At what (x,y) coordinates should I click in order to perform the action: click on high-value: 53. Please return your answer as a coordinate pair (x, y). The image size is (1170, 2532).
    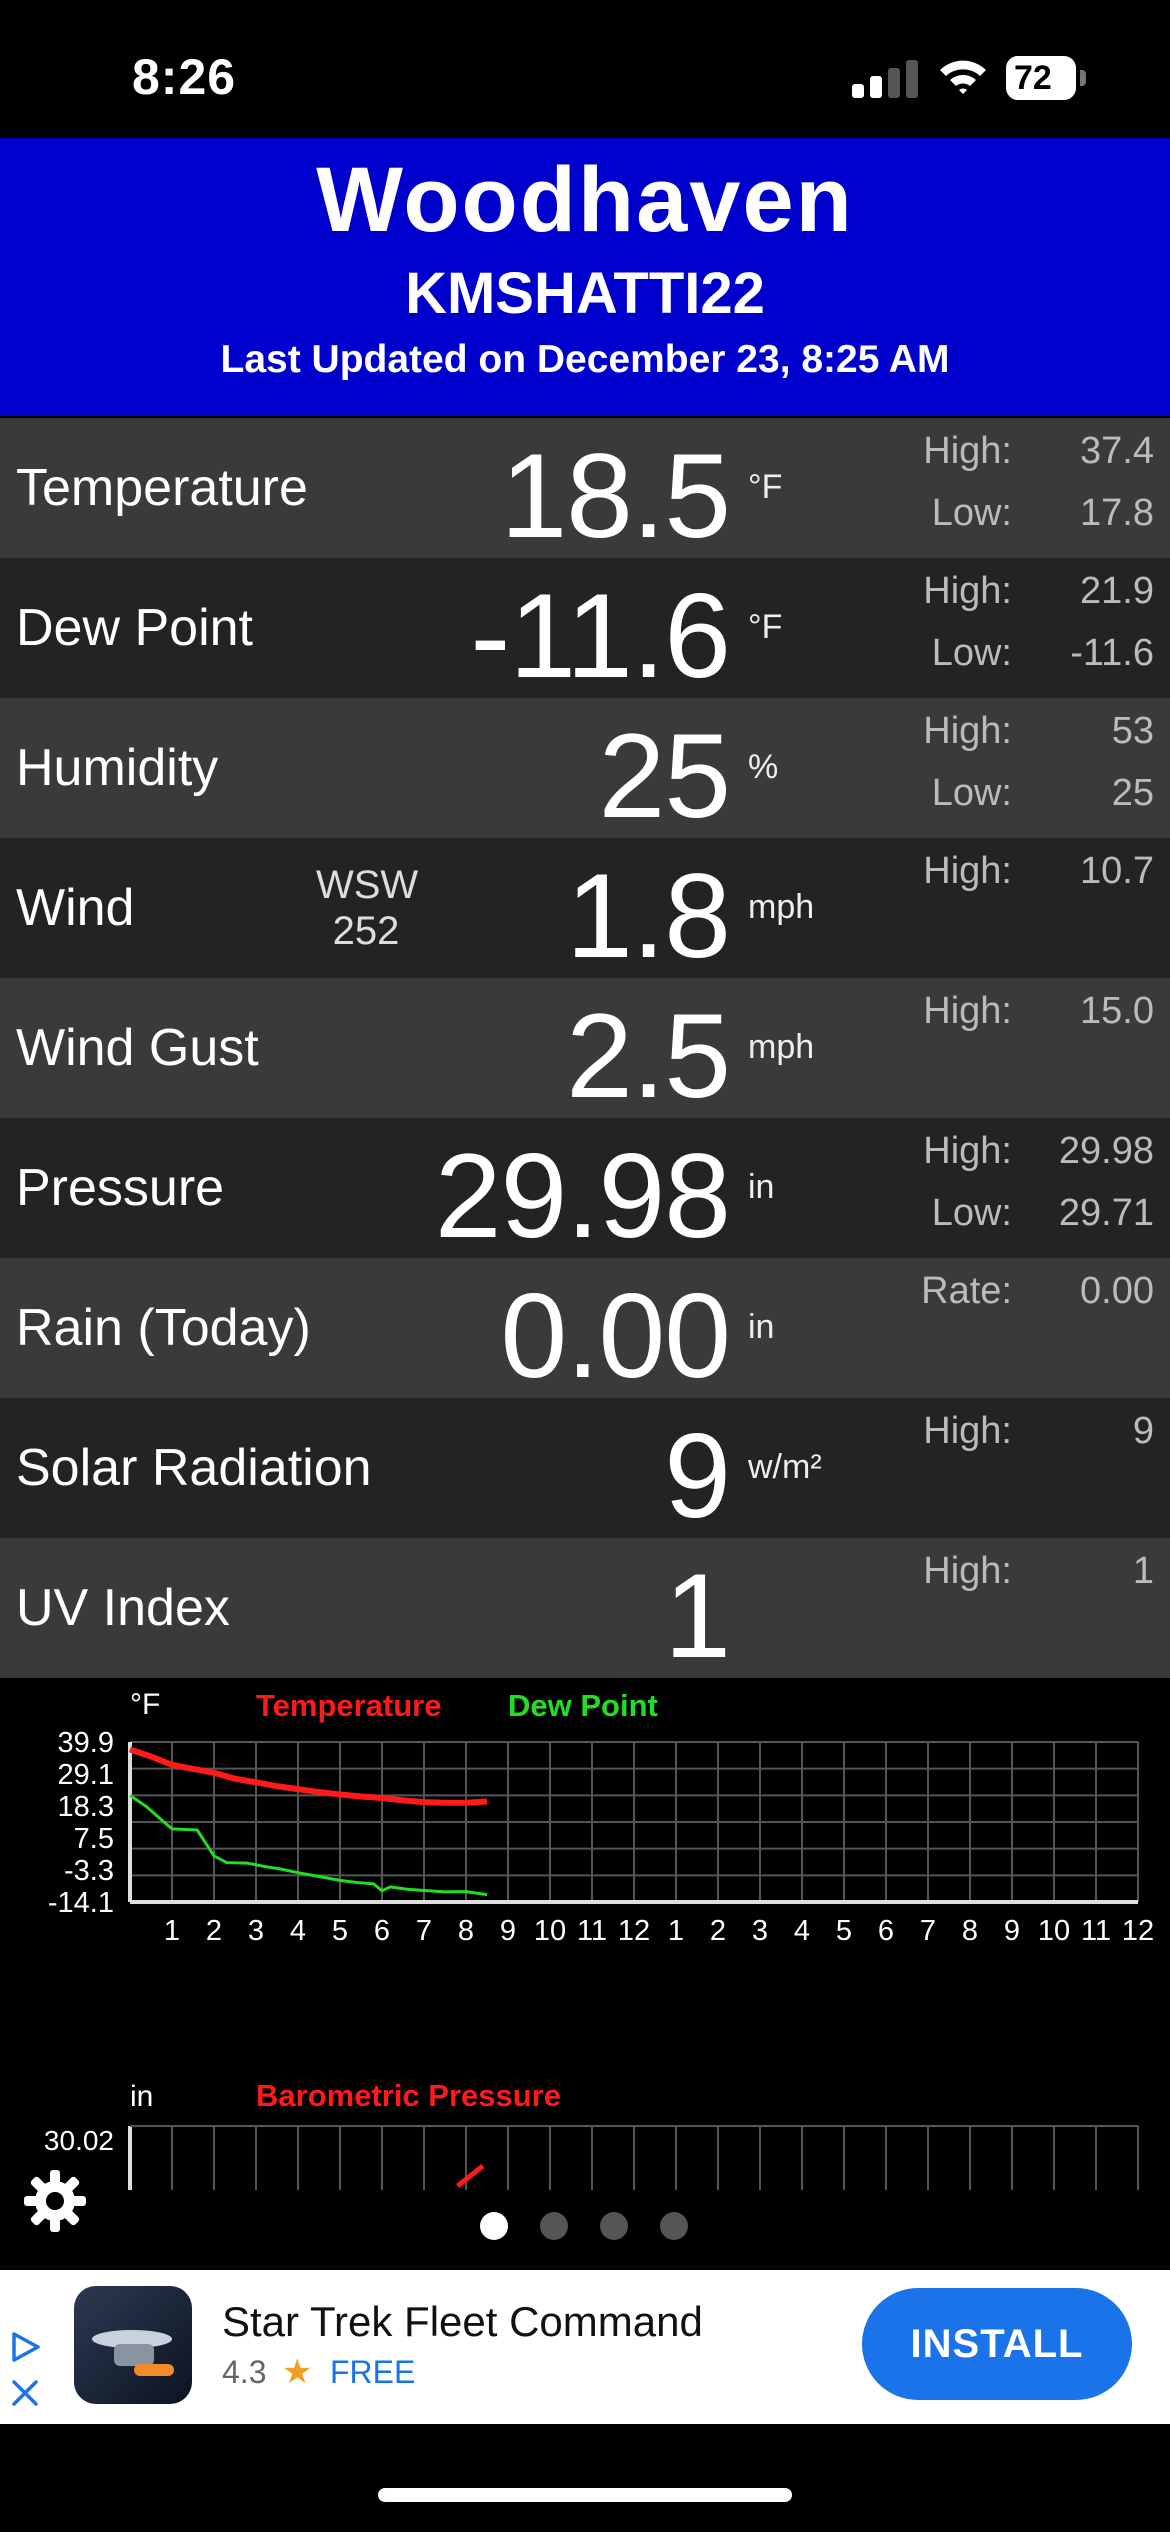
    Looking at the image, I should click on (1132, 731).